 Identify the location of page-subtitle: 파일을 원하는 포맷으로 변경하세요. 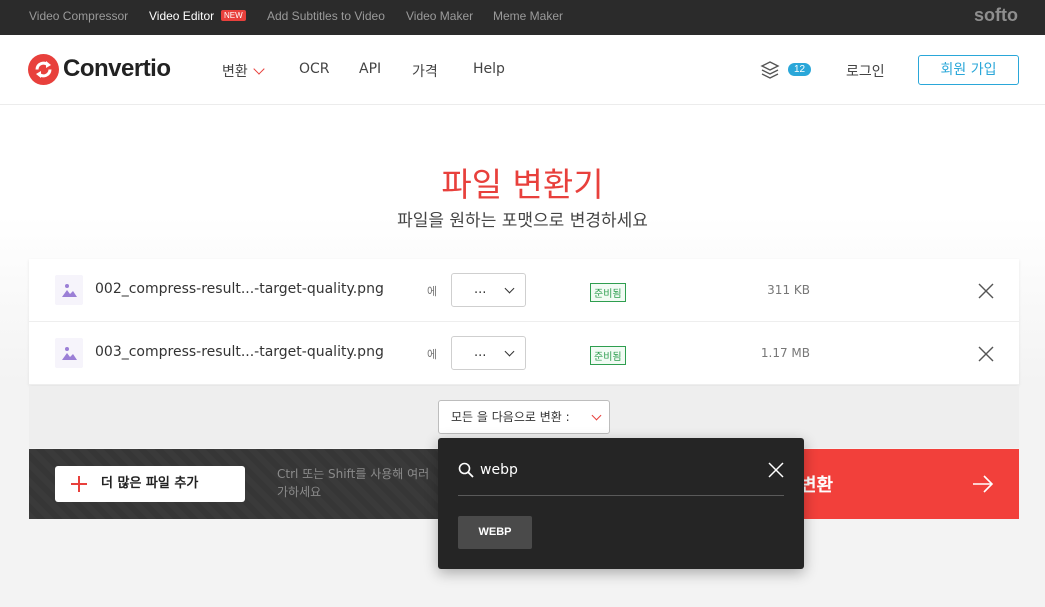
(522, 221).